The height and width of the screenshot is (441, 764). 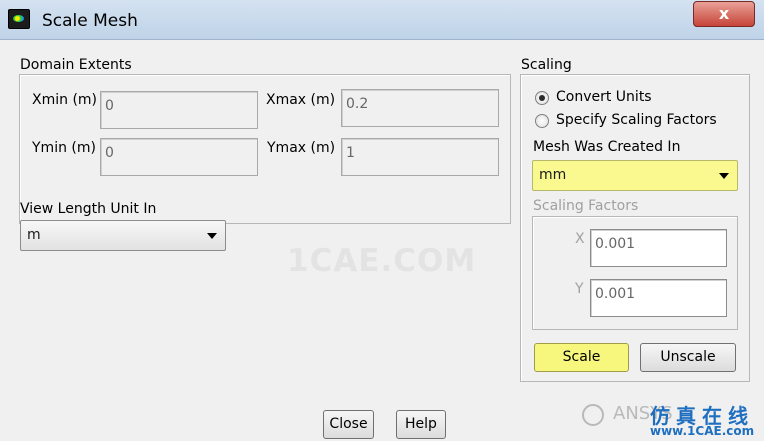 What do you see at coordinates (420, 108) in the screenshot?
I see `xmax-field: 0.2` at bounding box center [420, 108].